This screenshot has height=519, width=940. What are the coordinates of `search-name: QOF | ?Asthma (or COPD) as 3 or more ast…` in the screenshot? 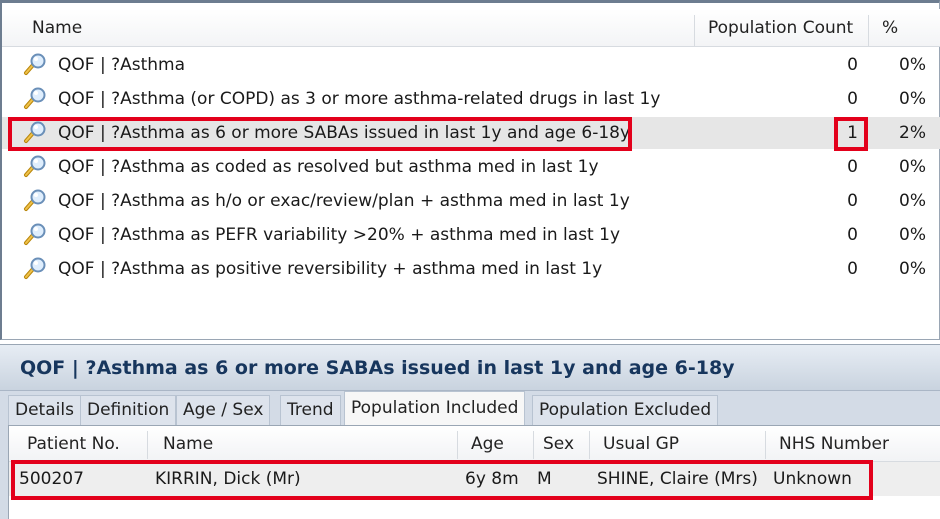 It's located at (359, 99).